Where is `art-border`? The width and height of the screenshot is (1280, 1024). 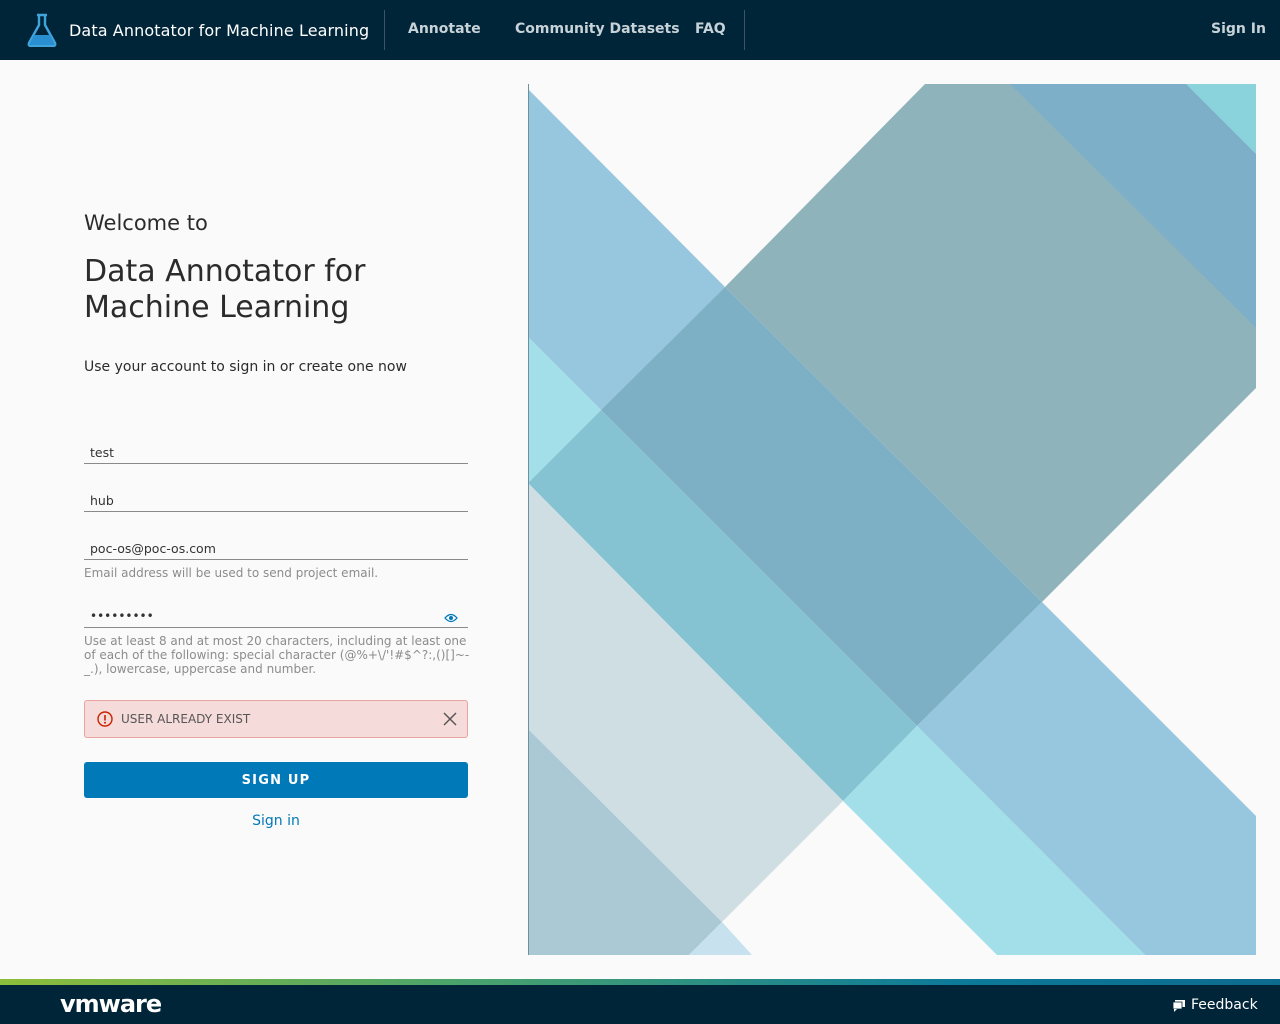
art-border is located at coordinates (528, 519).